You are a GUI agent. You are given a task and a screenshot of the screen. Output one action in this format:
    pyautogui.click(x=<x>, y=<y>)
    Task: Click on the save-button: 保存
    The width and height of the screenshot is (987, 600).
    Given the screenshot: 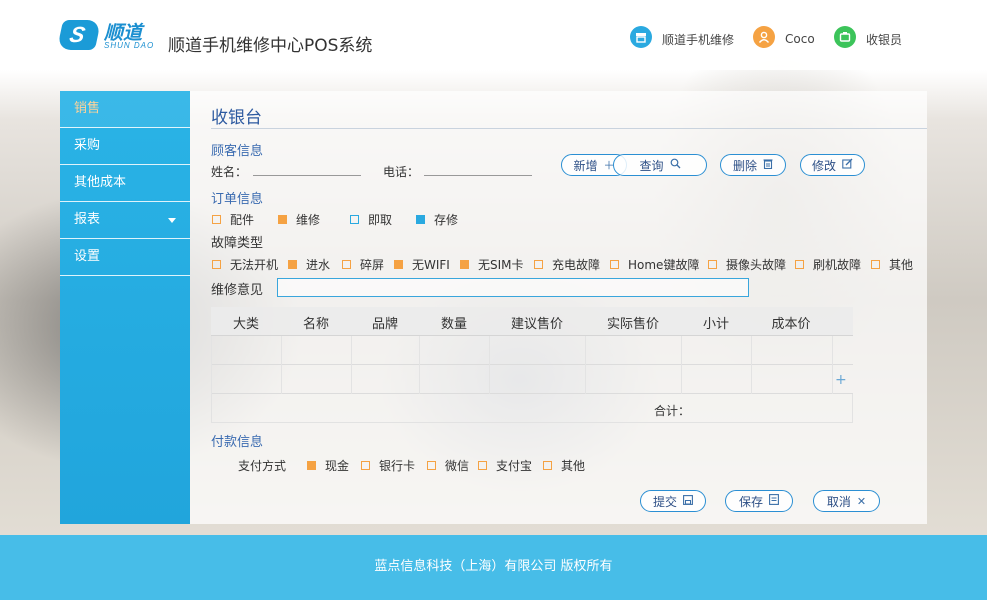 What is the action you would take?
    pyautogui.click(x=759, y=501)
    